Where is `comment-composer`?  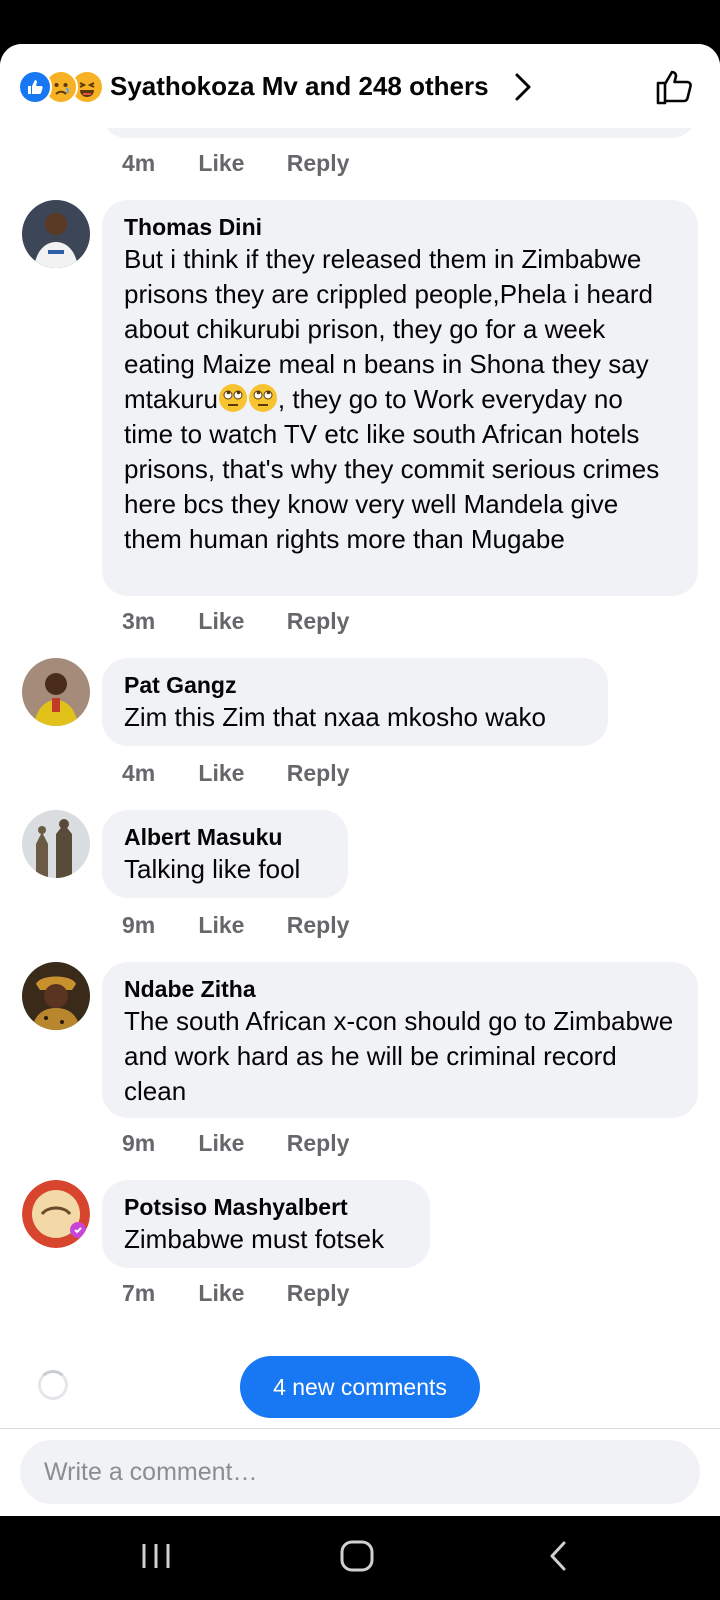 comment-composer is located at coordinates (360, 1472).